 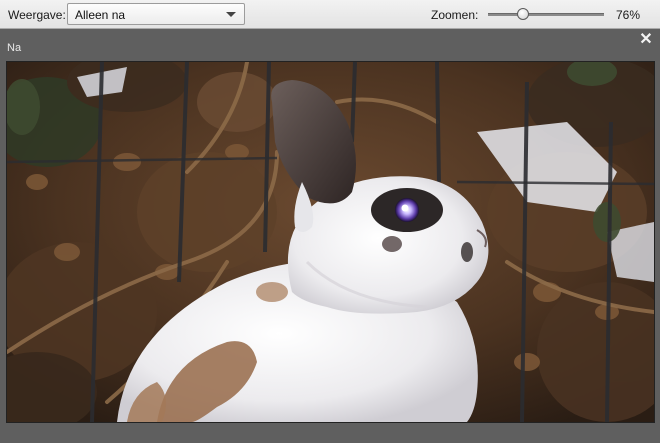 I want to click on zoom-label: Zoomen:, so click(x=455, y=15).